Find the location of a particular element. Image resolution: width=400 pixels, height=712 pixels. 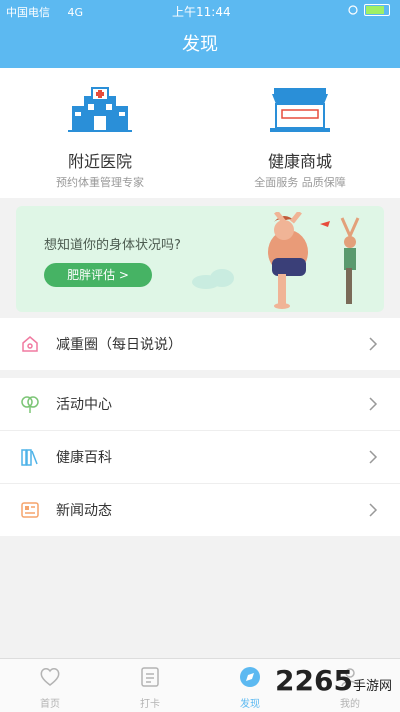

list-item-label: 健康百科 is located at coordinates (84, 458).